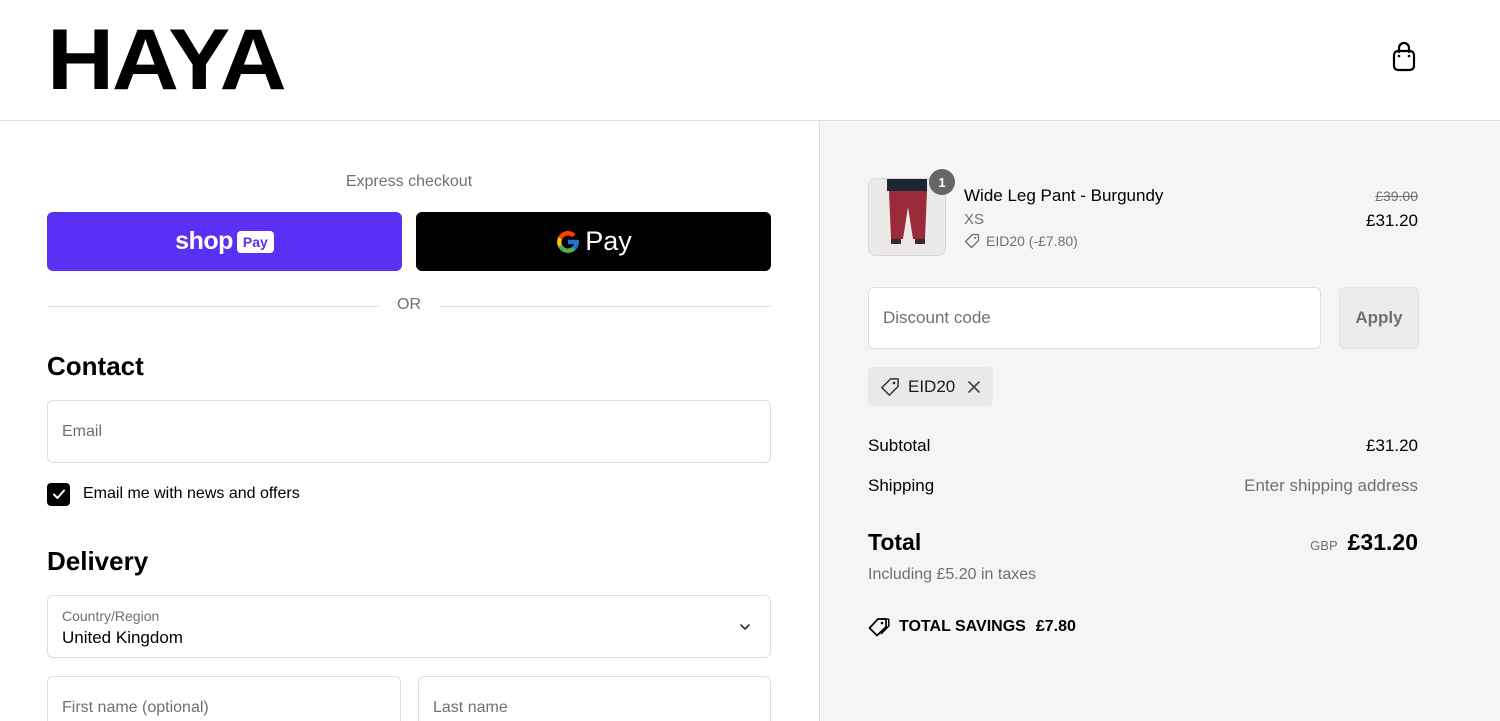 Image resolution: width=1500 pixels, height=721 pixels. Describe the element at coordinates (135, 707) in the screenshot. I see `first-name-placeholder: First name (optional)` at that location.